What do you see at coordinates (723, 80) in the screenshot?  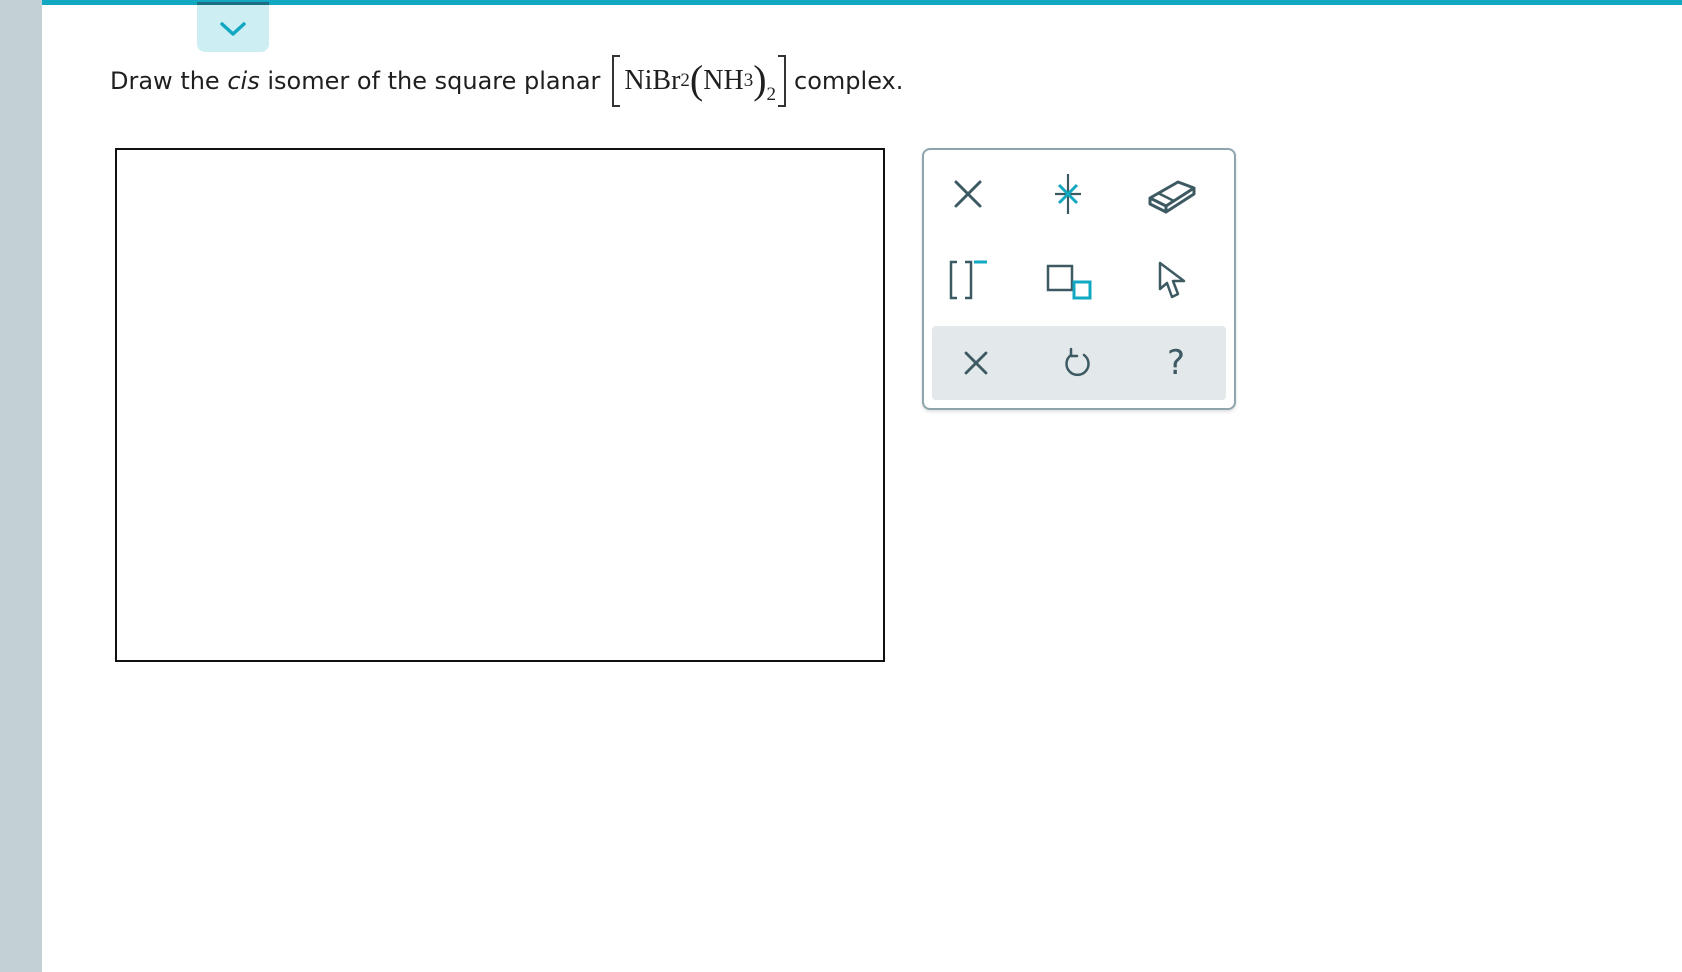 I see `formula-nh: NH` at bounding box center [723, 80].